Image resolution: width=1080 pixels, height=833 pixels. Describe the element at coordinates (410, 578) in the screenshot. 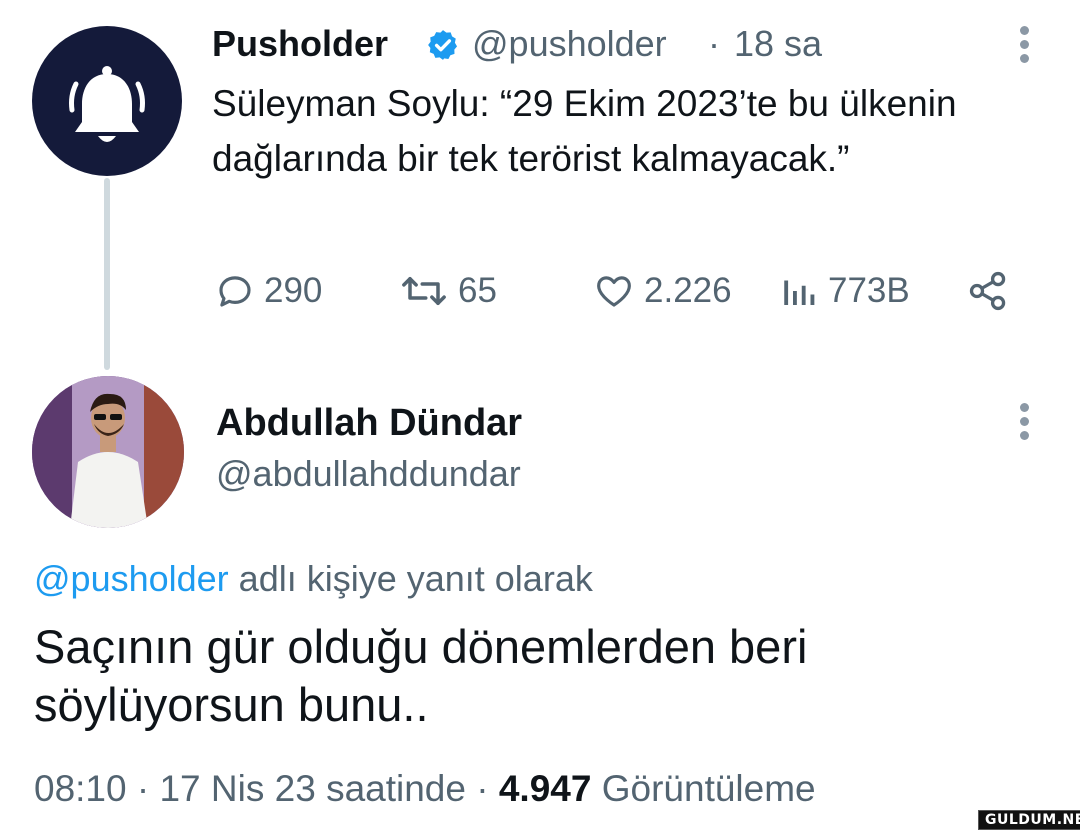

I see `reply-suffix: adlı kişiye yanıt olarak` at that location.